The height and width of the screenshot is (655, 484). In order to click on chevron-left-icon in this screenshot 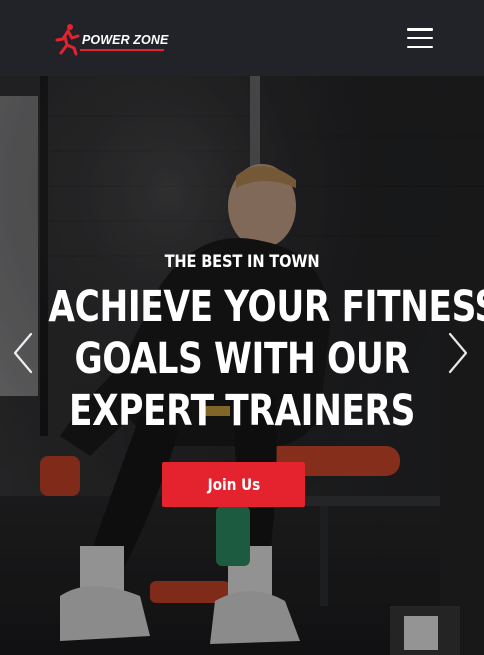, I will do `click(23, 353)`.